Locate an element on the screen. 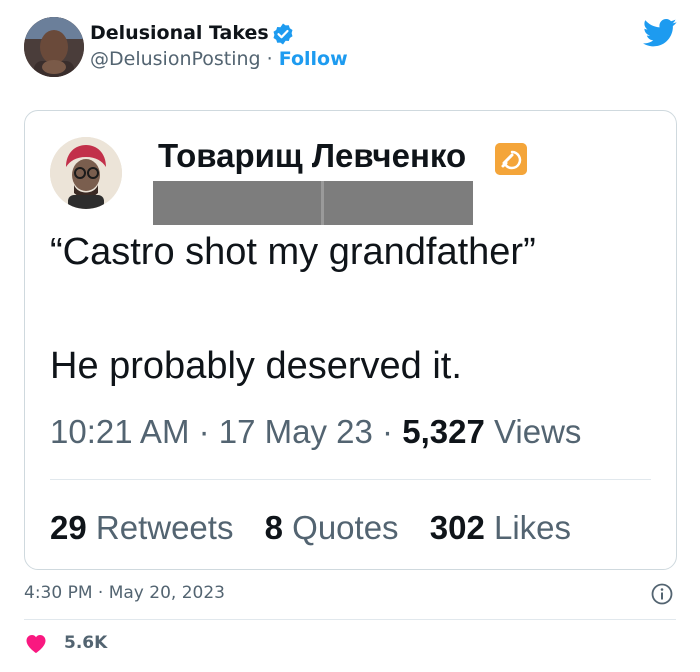 The image size is (700, 672). quoted-author-name: Товарищ Левченко is located at coordinates (312, 155).